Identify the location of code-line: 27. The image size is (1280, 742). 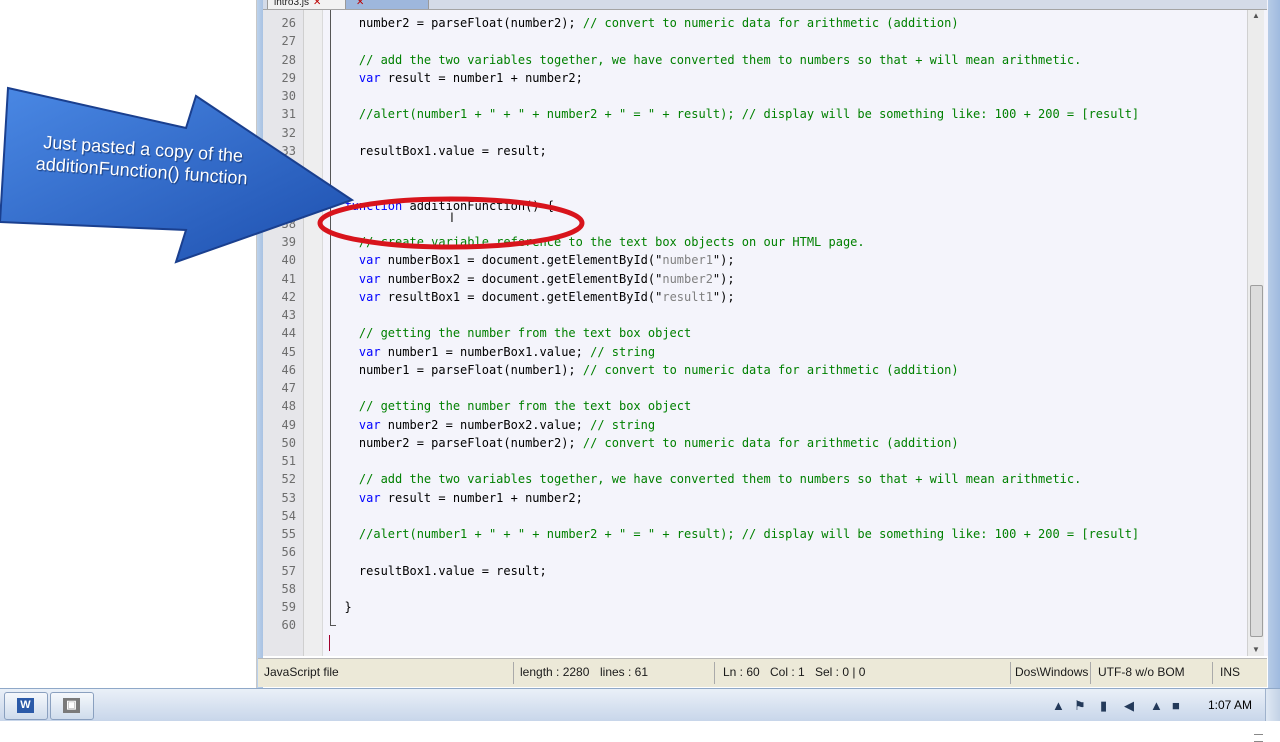
(765, 41).